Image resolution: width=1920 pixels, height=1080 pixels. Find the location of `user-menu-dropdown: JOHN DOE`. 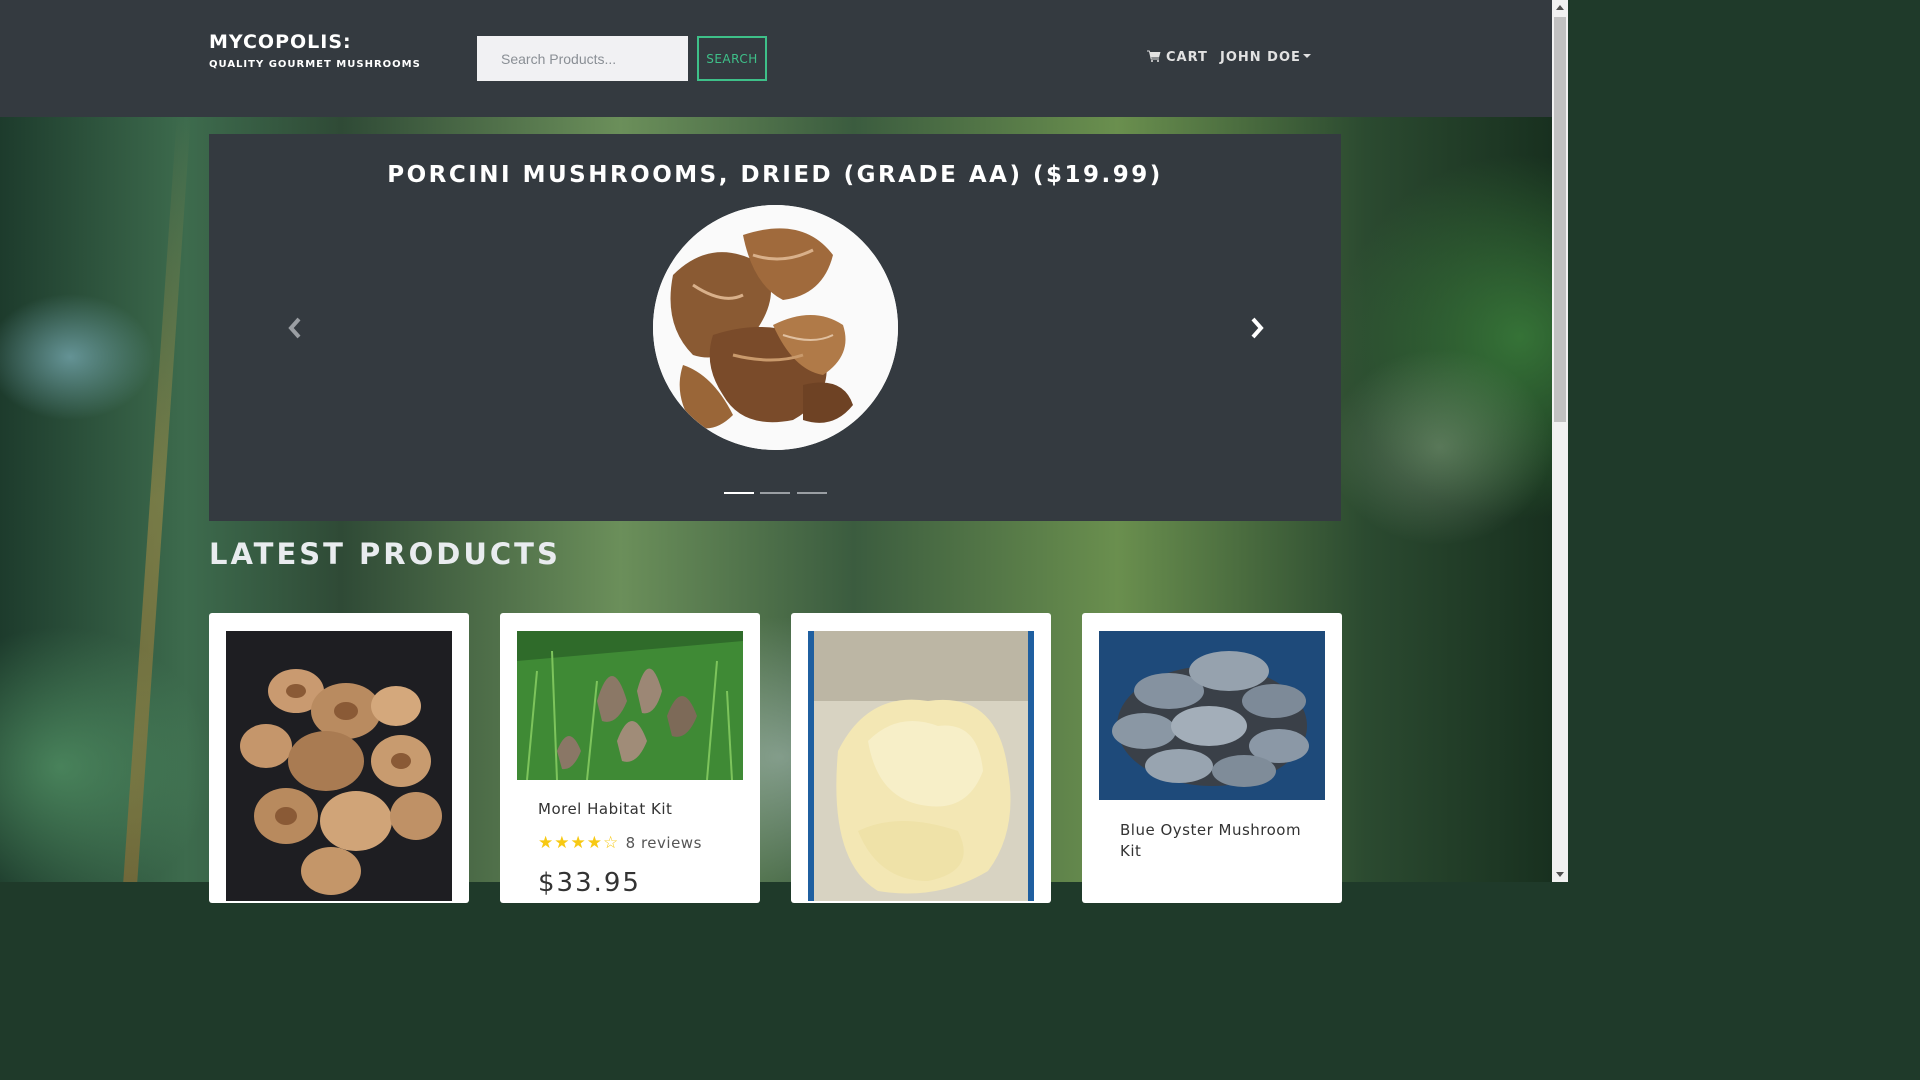

user-menu-dropdown: JOHN DOE is located at coordinates (1265, 57).